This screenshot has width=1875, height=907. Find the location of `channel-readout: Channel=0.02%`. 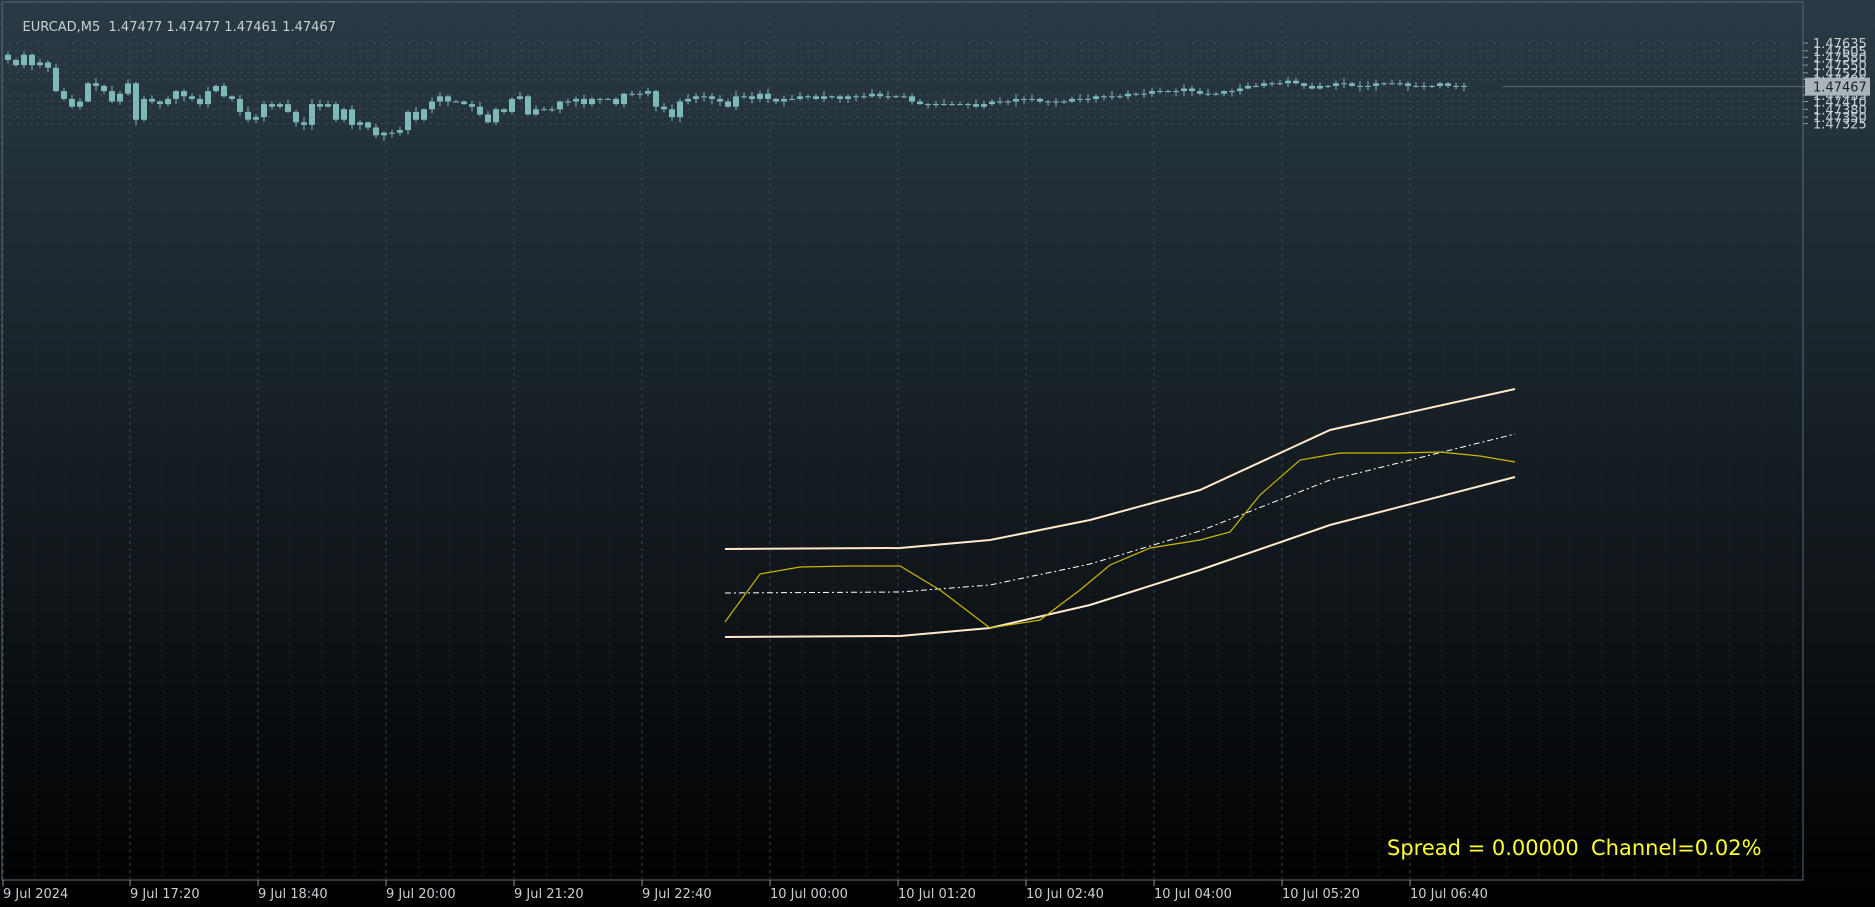

channel-readout: Channel=0.02% is located at coordinates (1676, 848).